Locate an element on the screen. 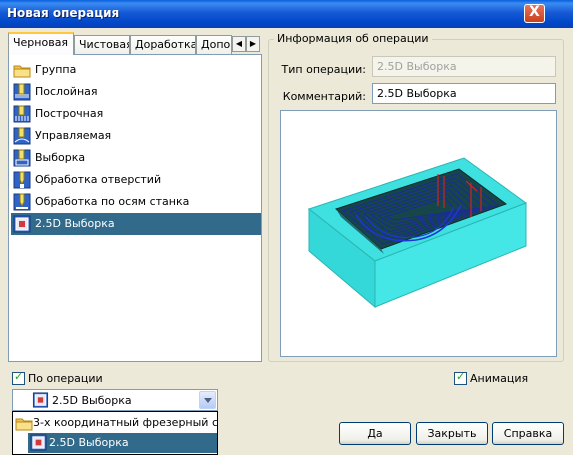 This screenshot has width=573, height=455. operation-type-field: 2.5D Выборка is located at coordinates (464, 66).